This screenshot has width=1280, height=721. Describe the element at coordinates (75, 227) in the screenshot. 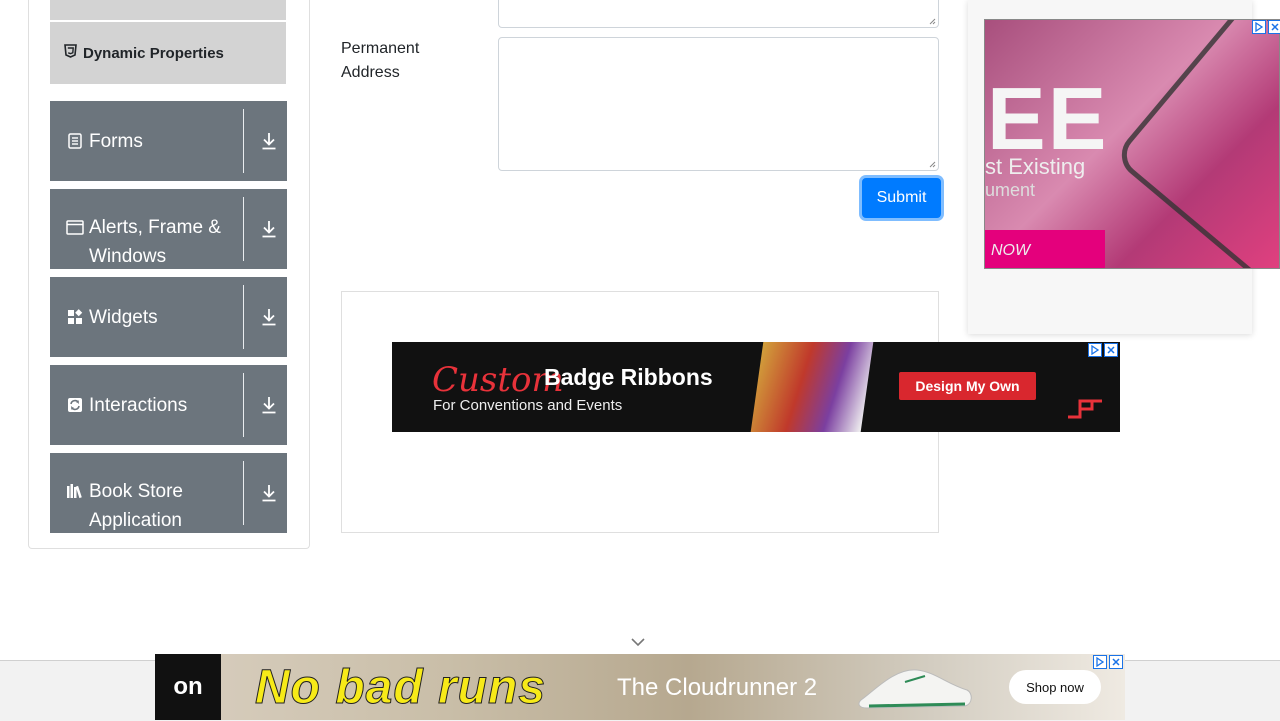

I see `window-icon` at that location.